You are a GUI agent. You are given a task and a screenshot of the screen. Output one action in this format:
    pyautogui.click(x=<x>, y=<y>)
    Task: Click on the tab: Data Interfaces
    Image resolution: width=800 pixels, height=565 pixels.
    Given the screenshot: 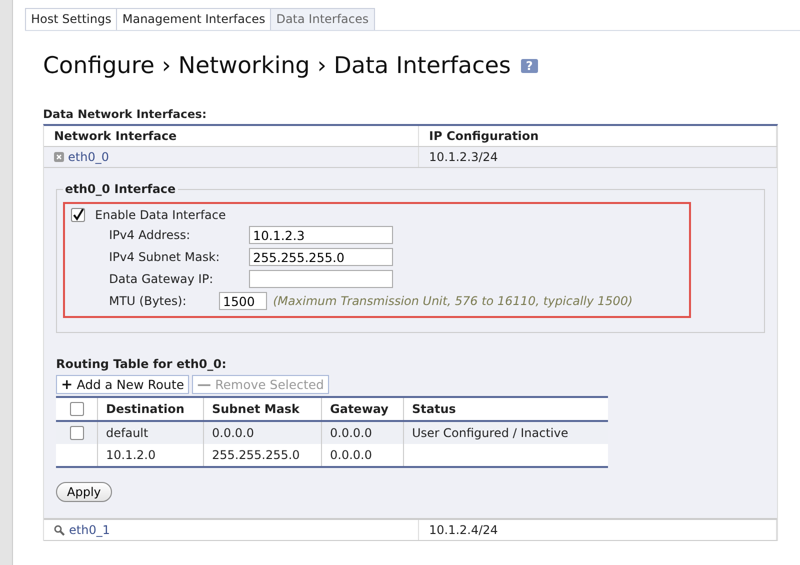 What is the action you would take?
    pyautogui.click(x=322, y=19)
    